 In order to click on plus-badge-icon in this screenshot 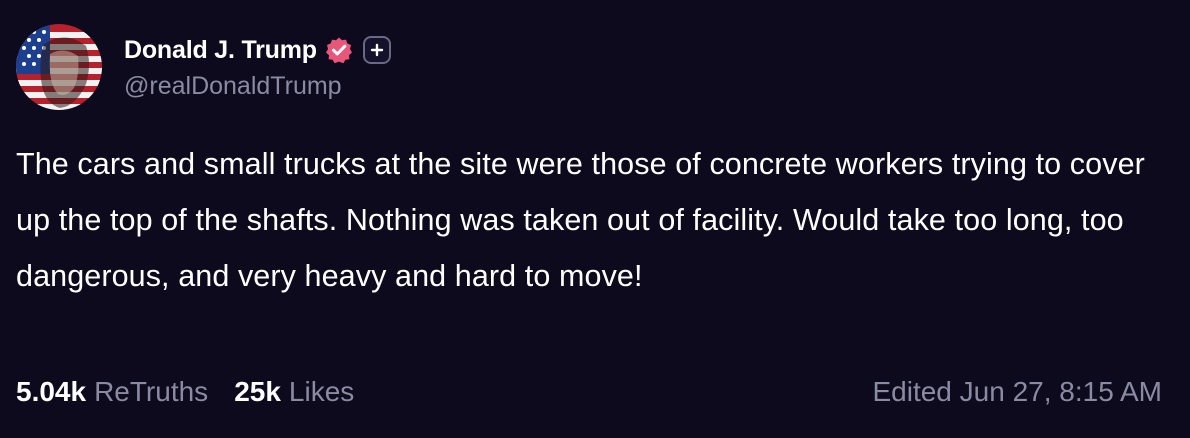, I will do `click(376, 50)`.